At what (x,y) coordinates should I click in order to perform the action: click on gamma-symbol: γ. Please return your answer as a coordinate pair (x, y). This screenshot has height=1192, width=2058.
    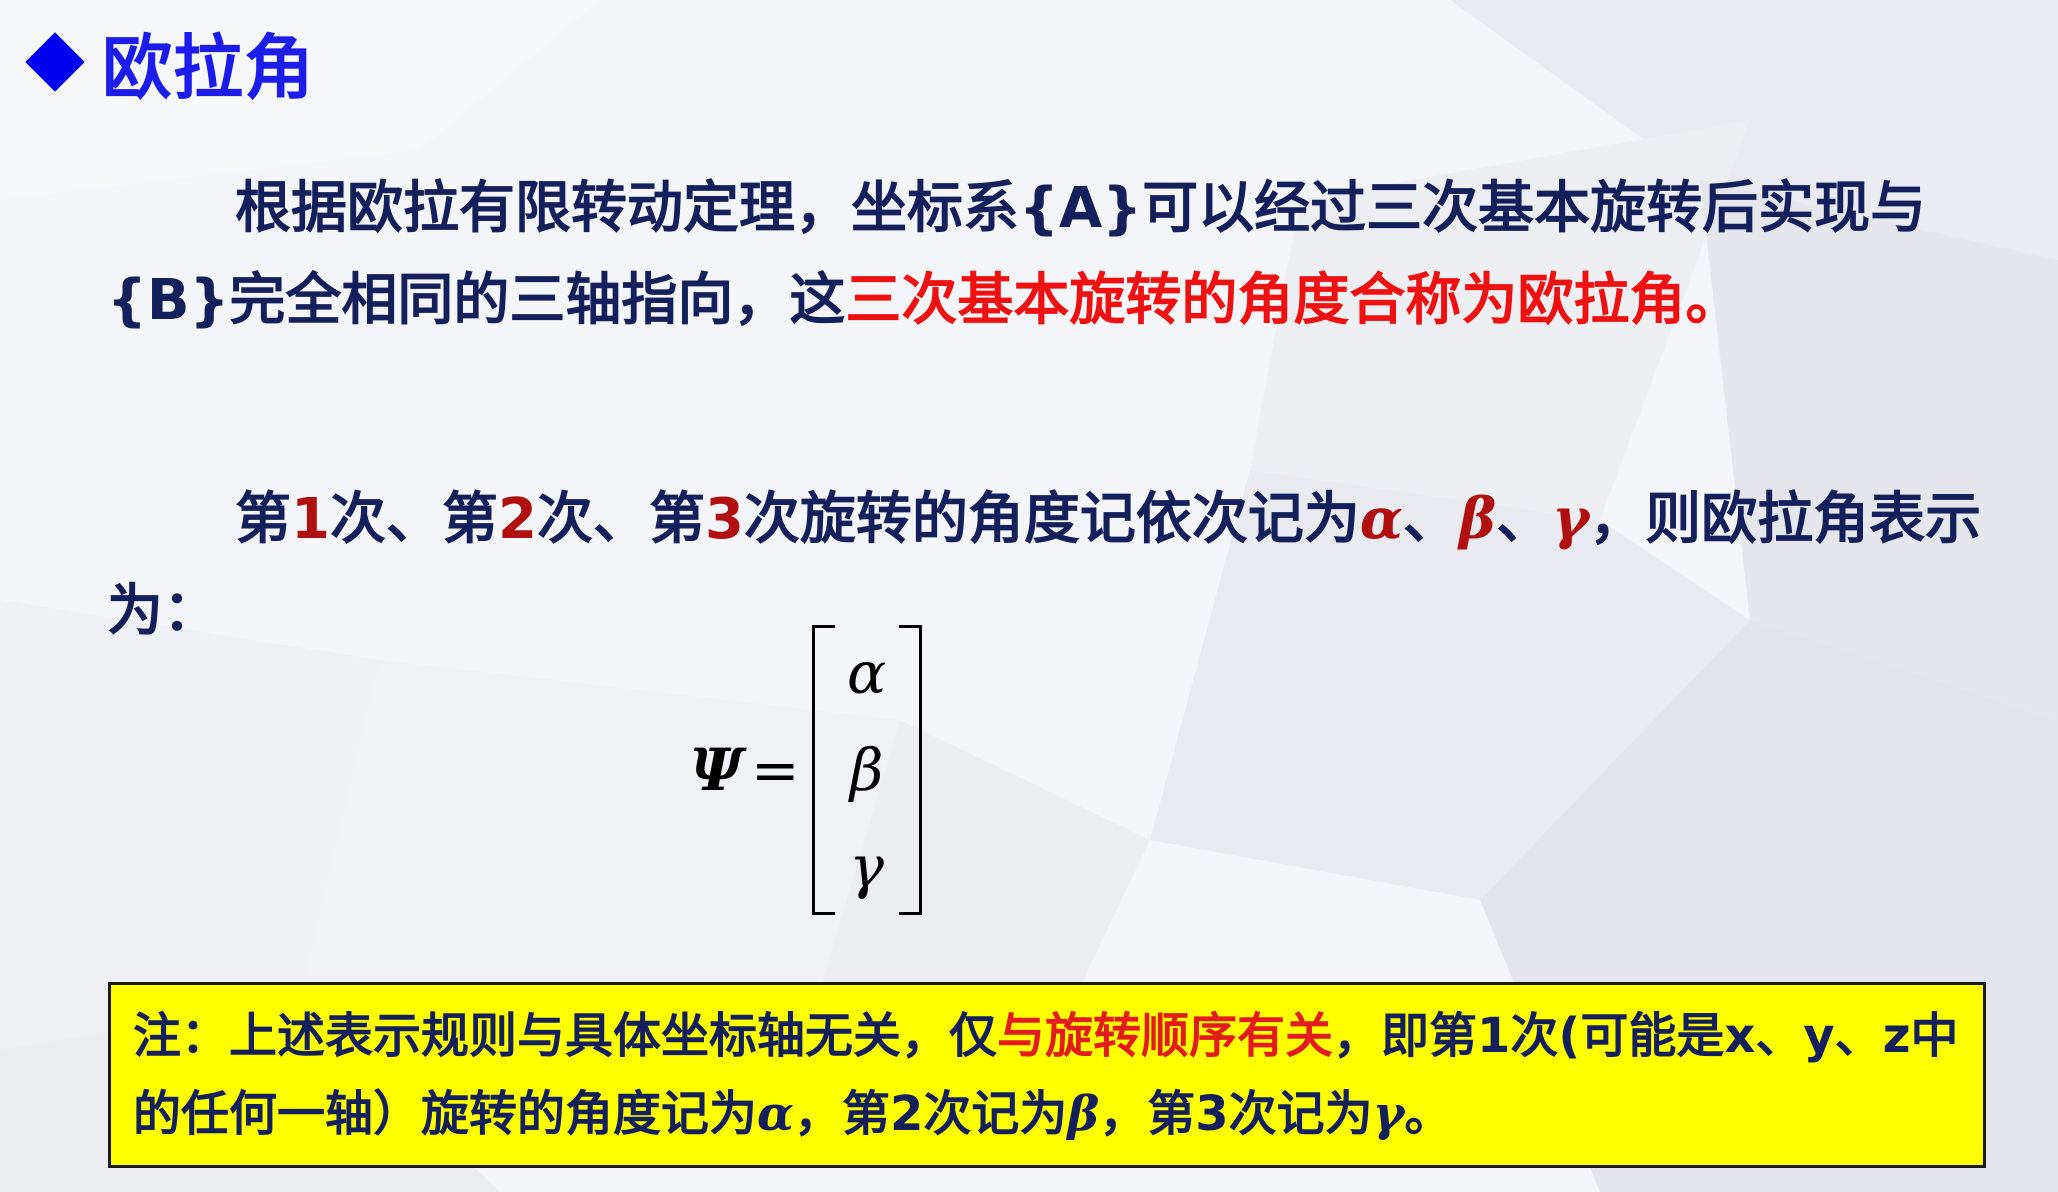
    Looking at the image, I should click on (1571, 519).